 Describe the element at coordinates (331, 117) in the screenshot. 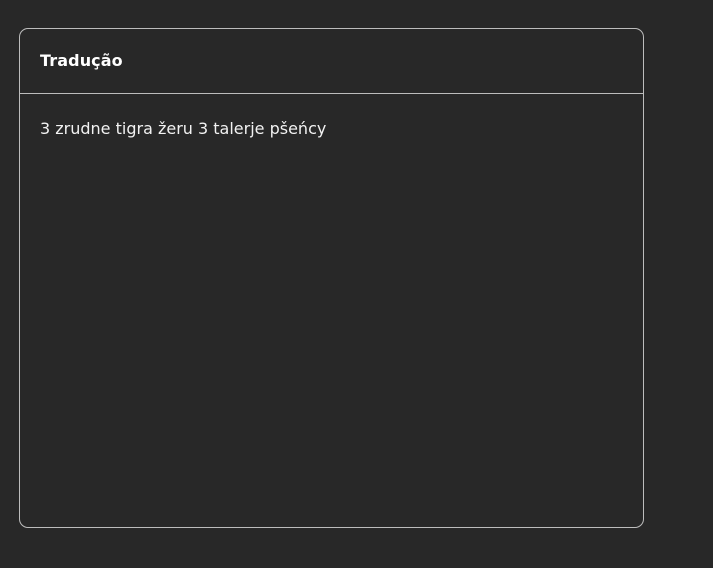

I see `panel-body: 3 zrudne tigra žeru 3 talerje pšeńcy` at that location.